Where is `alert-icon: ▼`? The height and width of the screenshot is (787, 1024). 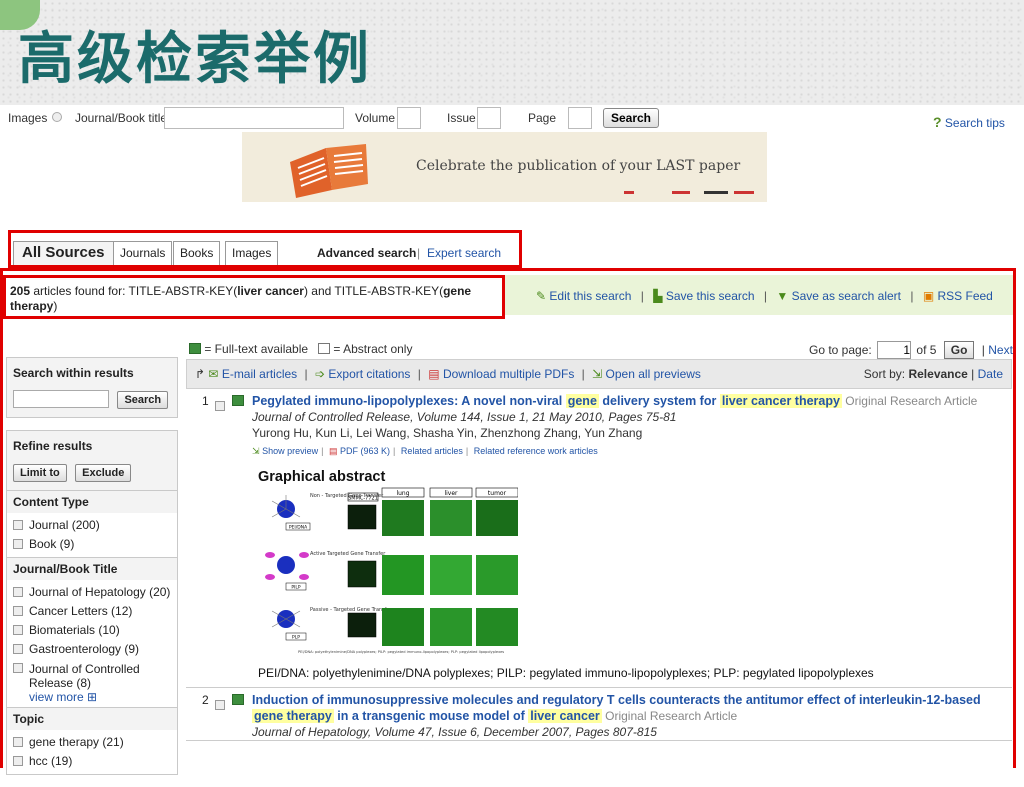 alert-icon: ▼ is located at coordinates (782, 296).